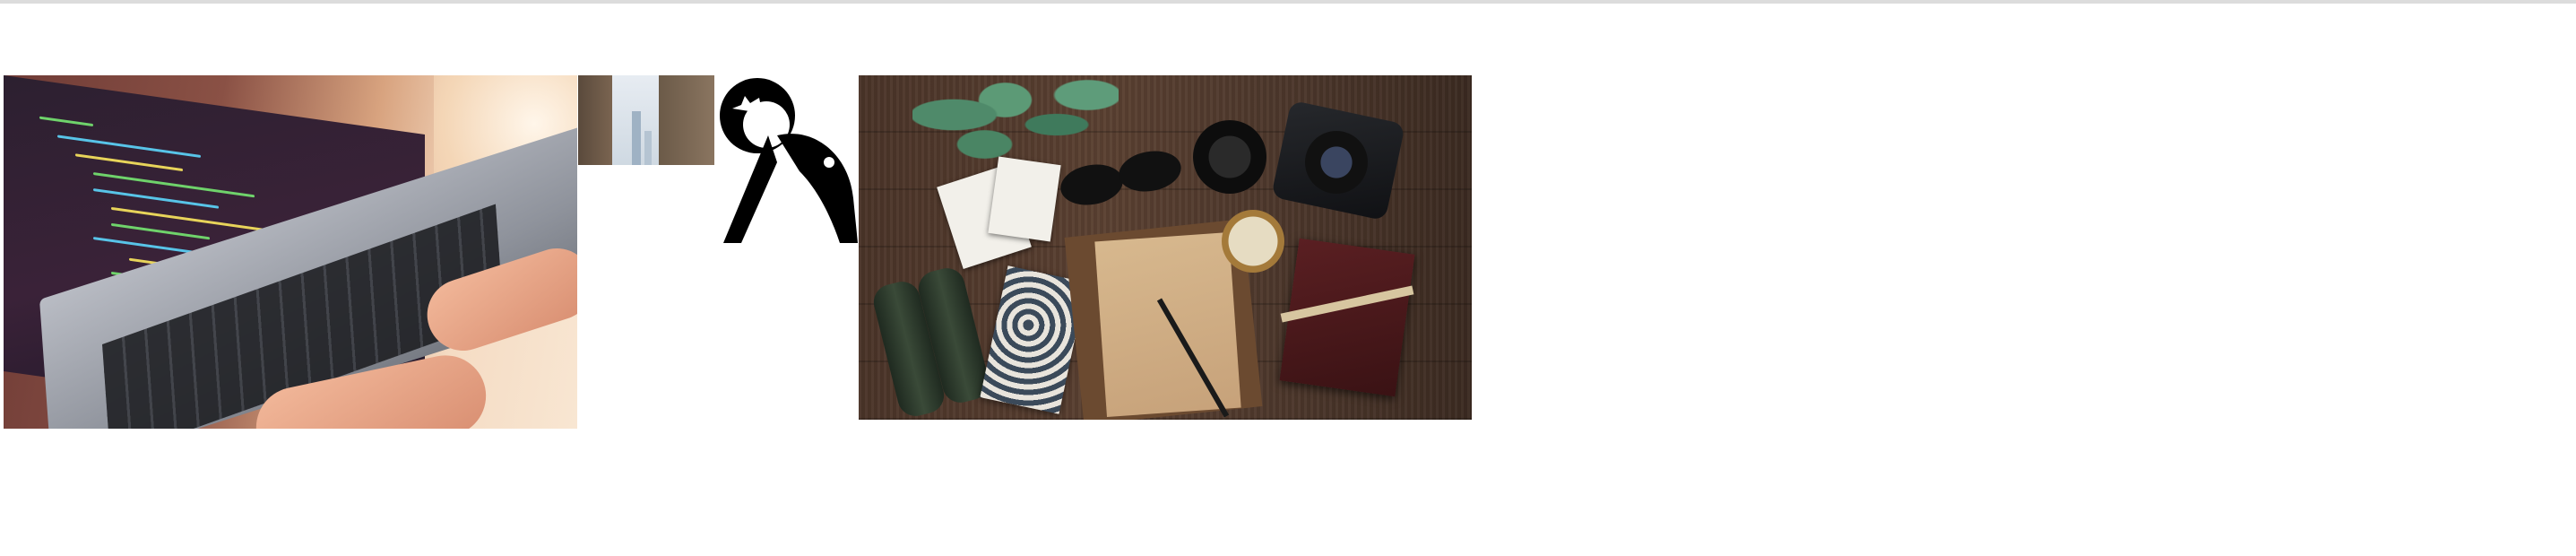 This screenshot has height=556, width=2576. What do you see at coordinates (789, 160) in the screenshot?
I see `logo-icon` at bounding box center [789, 160].